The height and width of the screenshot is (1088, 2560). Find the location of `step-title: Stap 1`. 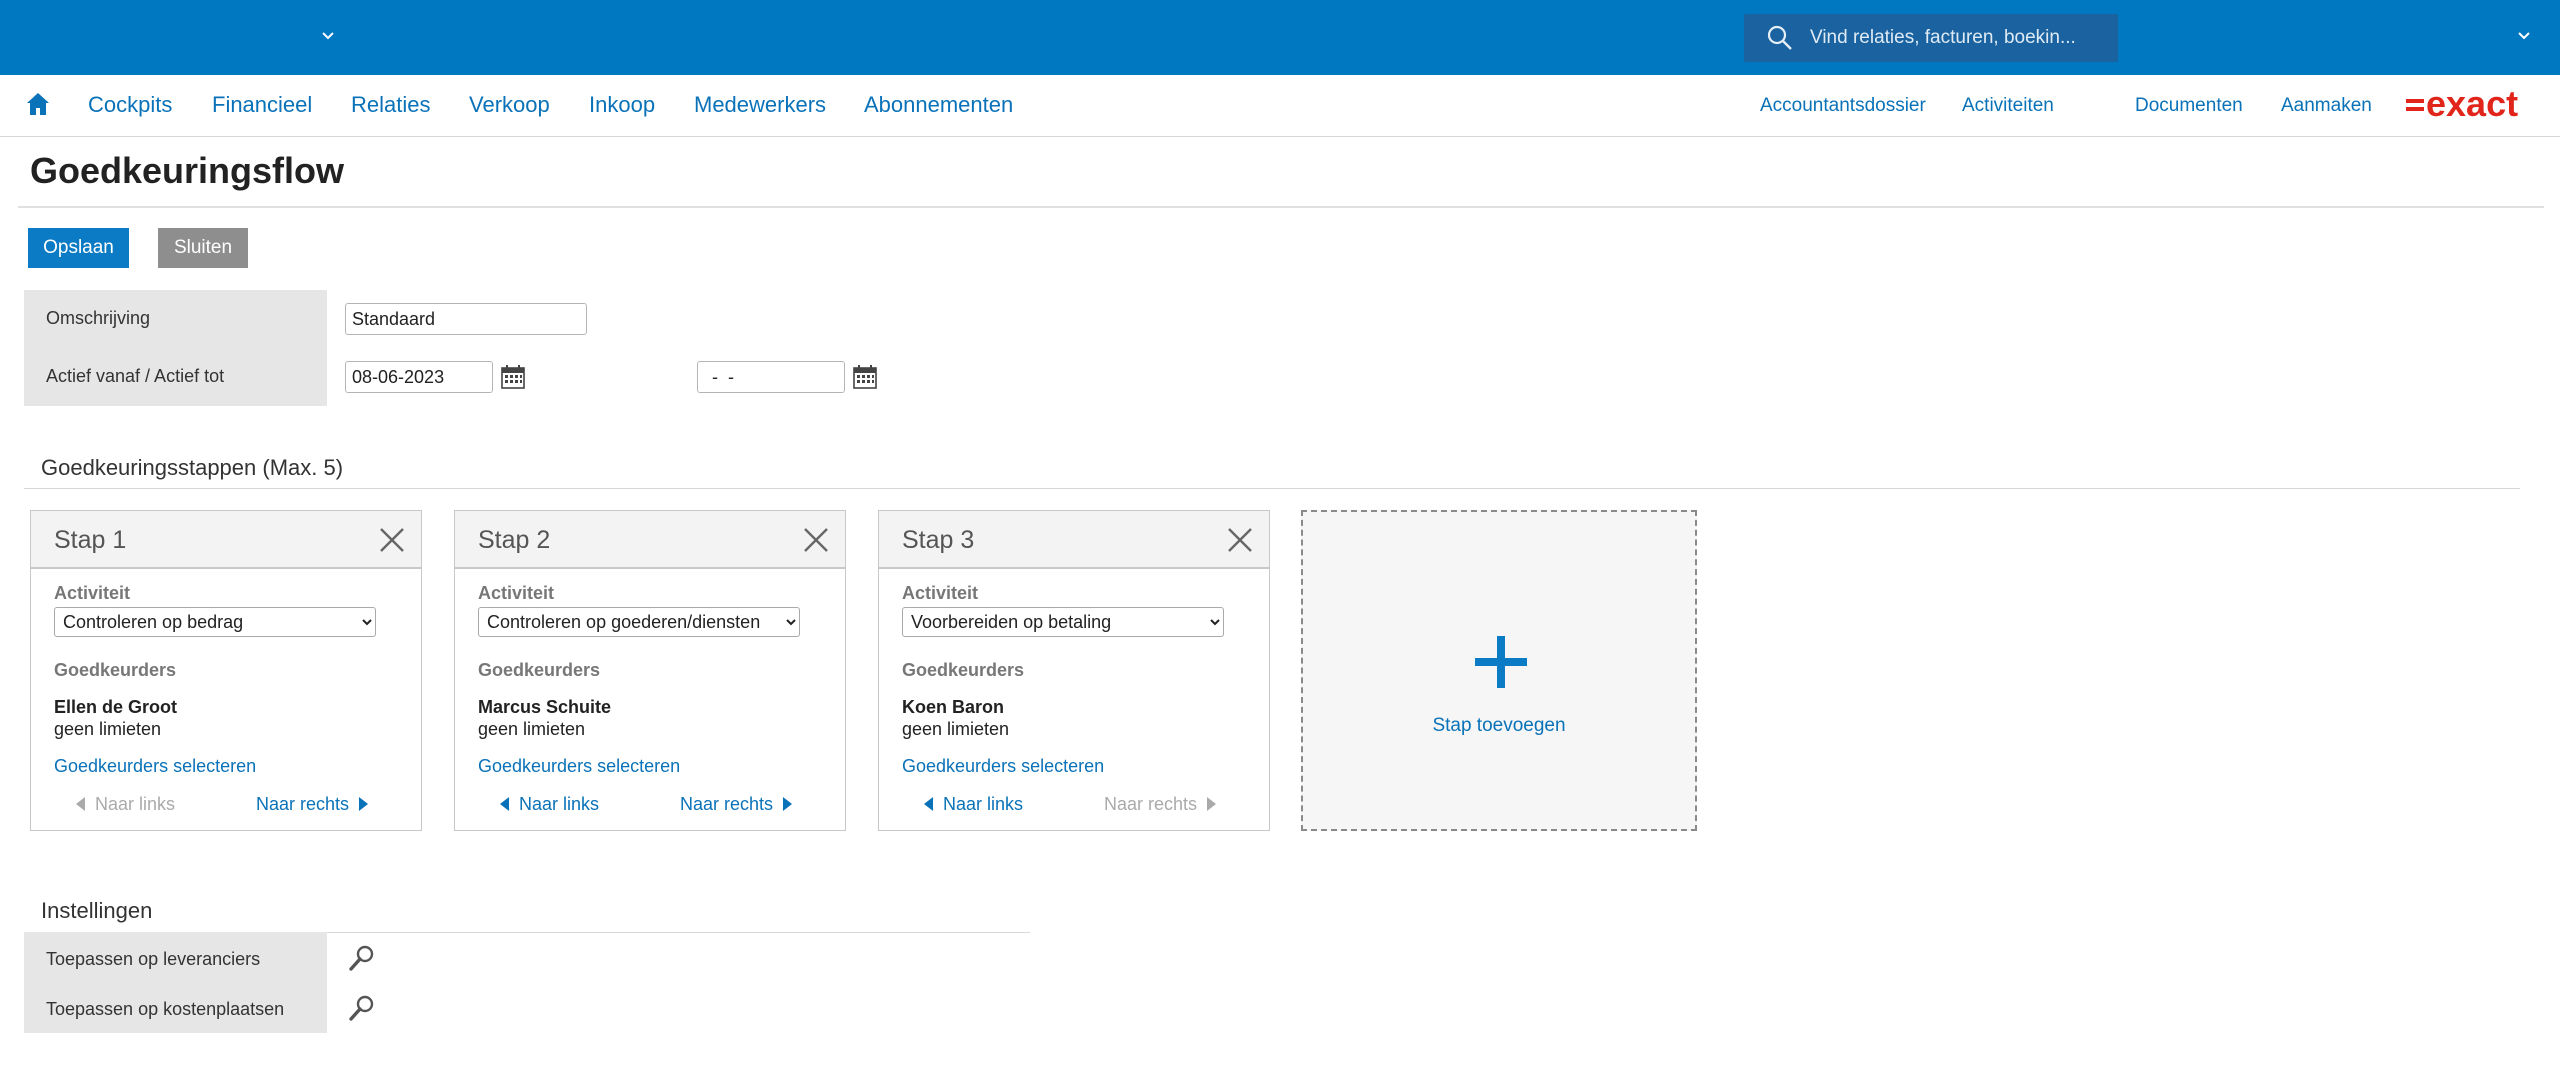

step-title: Stap 1 is located at coordinates (90, 540).